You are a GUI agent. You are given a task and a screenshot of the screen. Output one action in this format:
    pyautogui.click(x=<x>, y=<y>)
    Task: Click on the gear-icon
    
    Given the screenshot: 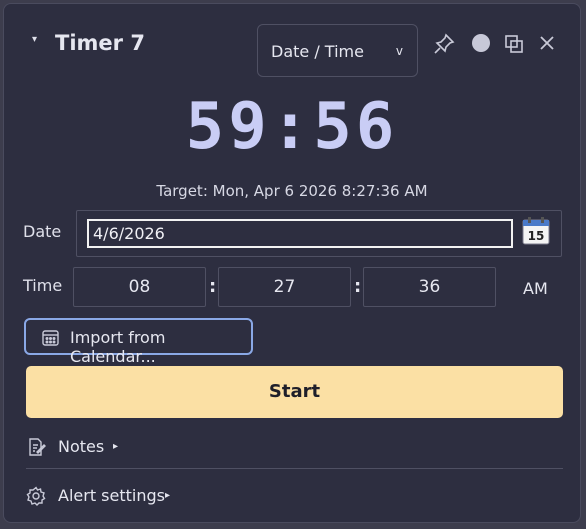 What is the action you would take?
    pyautogui.click(x=36, y=496)
    